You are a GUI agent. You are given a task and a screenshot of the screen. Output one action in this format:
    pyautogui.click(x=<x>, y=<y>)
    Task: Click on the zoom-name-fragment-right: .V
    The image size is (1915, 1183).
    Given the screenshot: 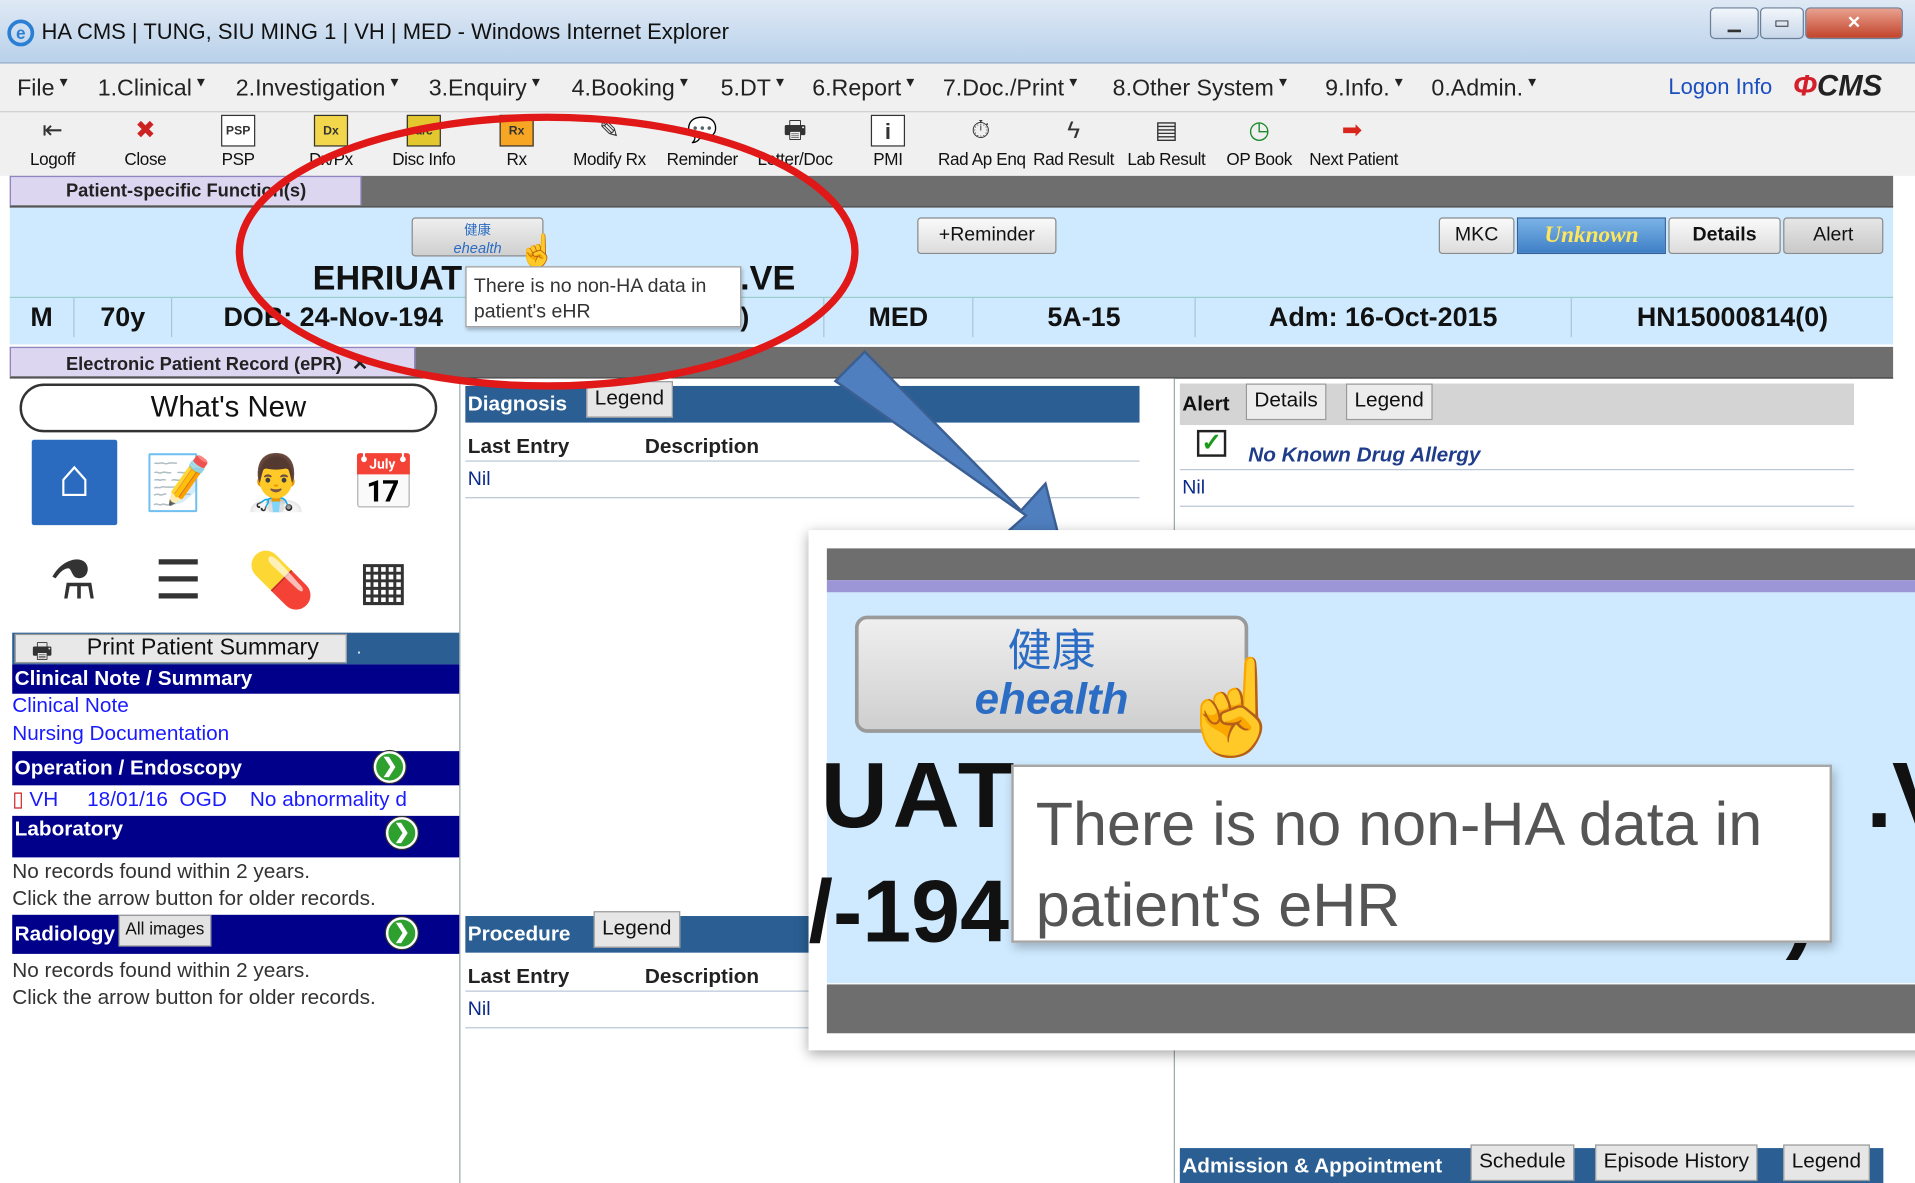 What is the action you would take?
    pyautogui.click(x=1890, y=795)
    